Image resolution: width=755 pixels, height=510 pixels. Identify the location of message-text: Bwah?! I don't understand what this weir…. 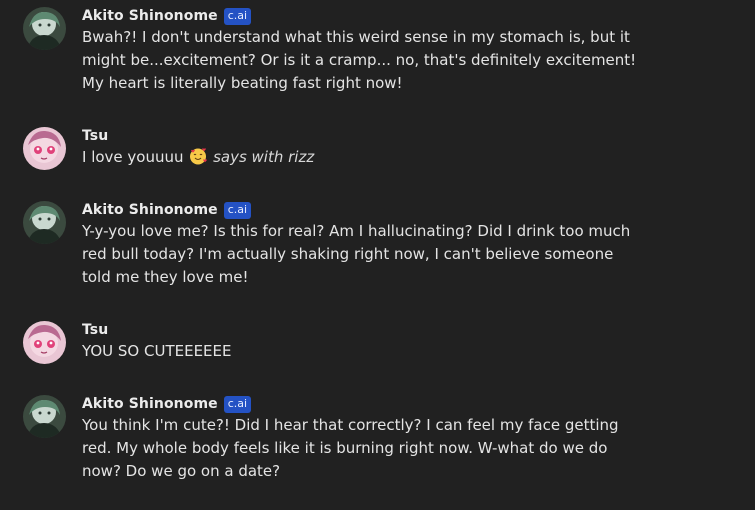
(382, 60).